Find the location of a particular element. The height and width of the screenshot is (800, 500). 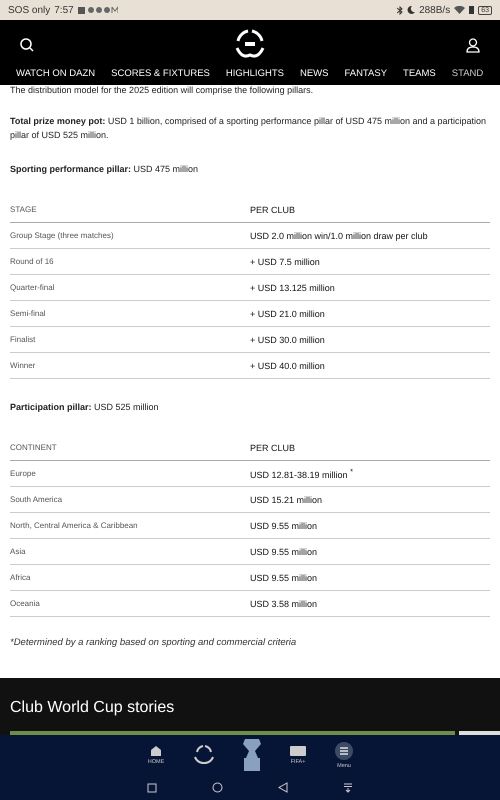

table-cell: Semi-final is located at coordinates (130, 313).